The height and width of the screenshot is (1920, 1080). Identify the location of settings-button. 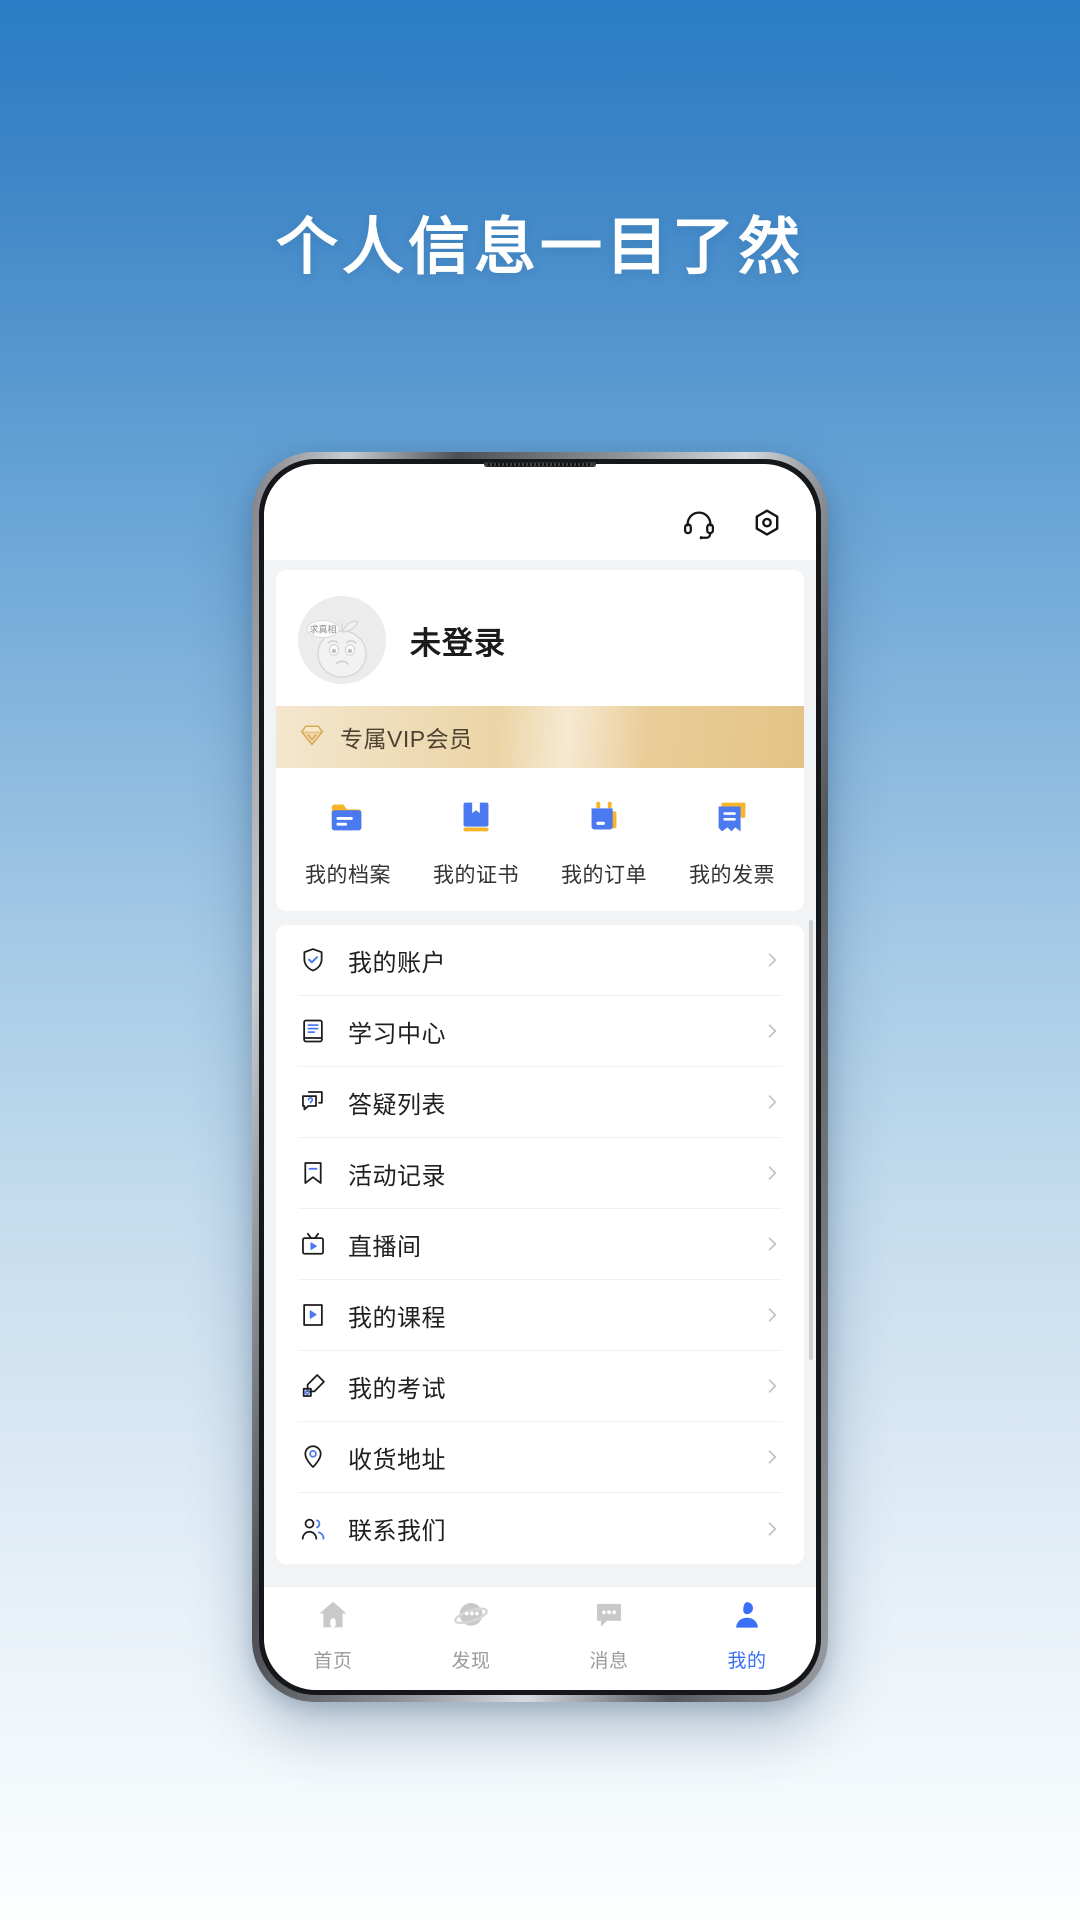
(767, 524).